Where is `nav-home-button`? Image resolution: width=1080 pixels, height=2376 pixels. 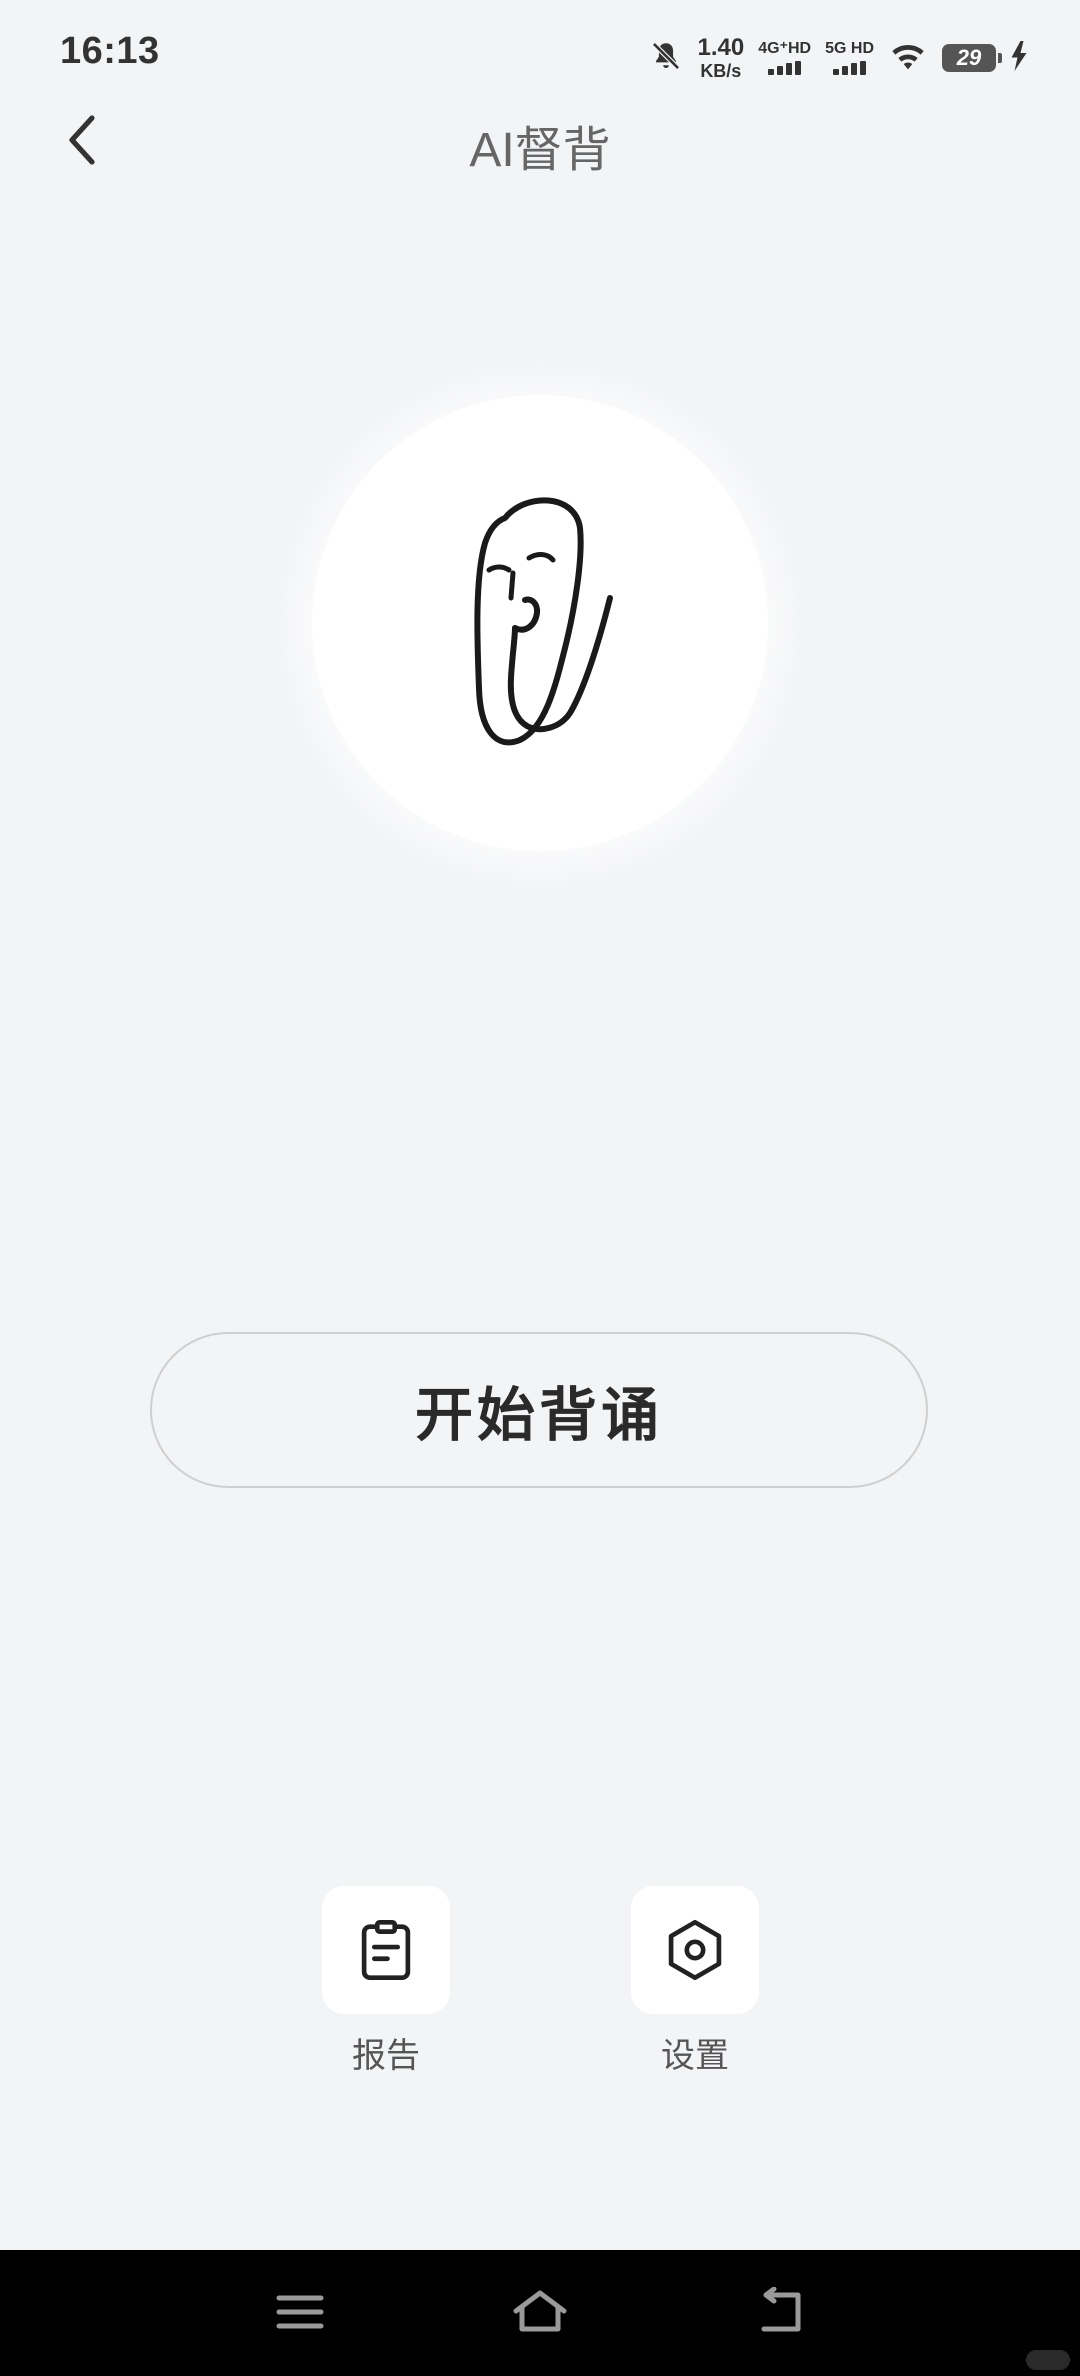
nav-home-button is located at coordinates (540, 2312).